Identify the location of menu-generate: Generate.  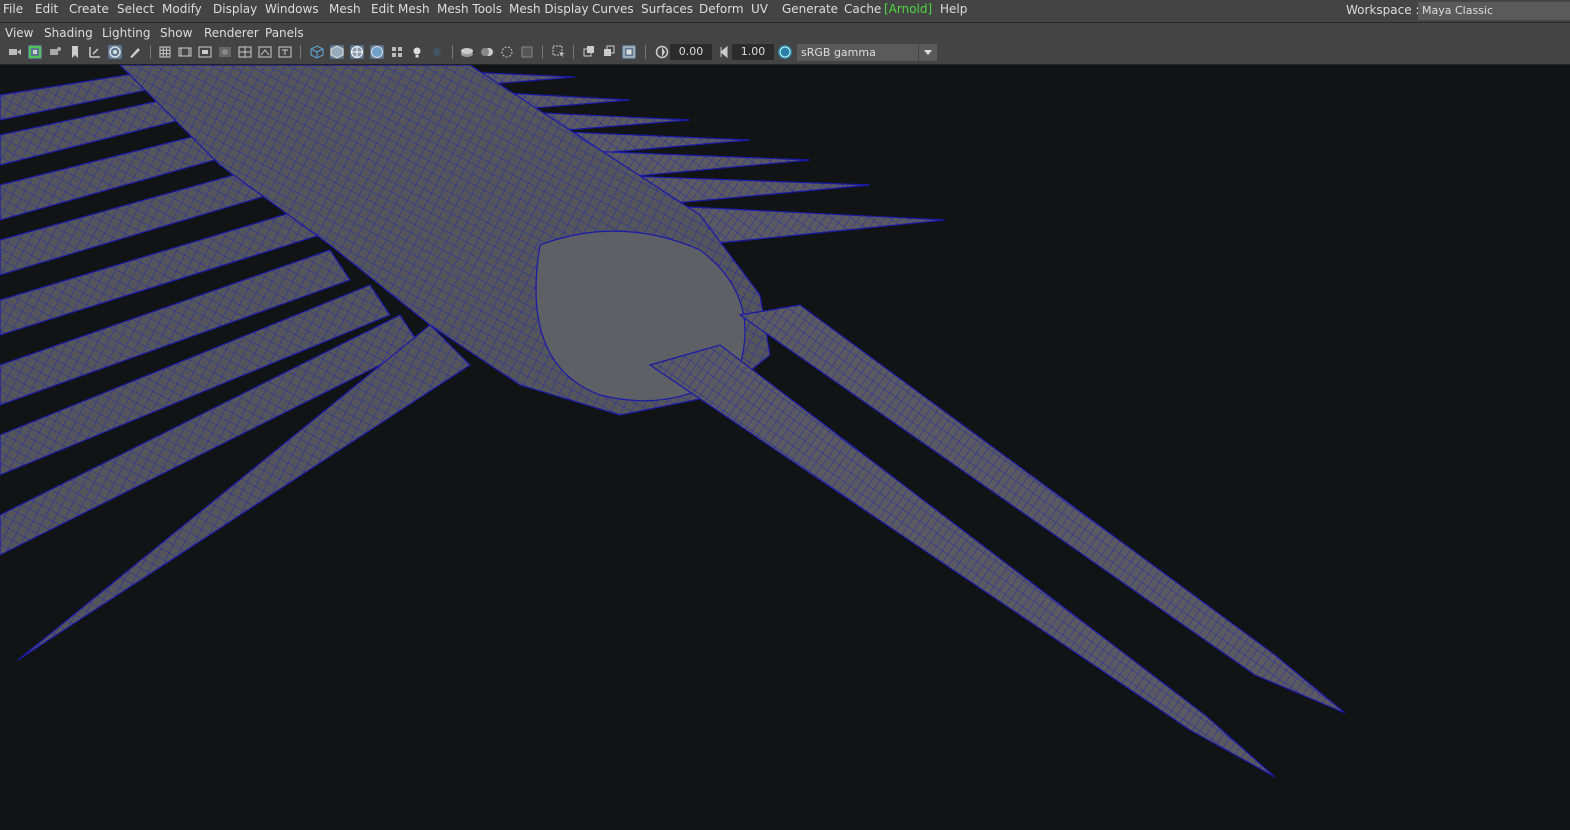
(810, 11).